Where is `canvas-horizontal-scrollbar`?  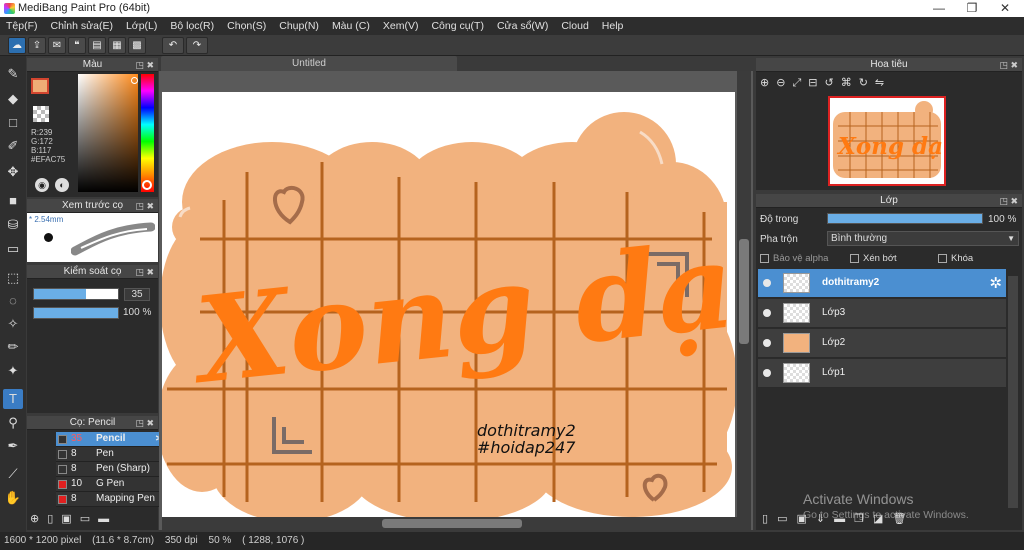
canvas-horizontal-scrollbar is located at coordinates (449, 523).